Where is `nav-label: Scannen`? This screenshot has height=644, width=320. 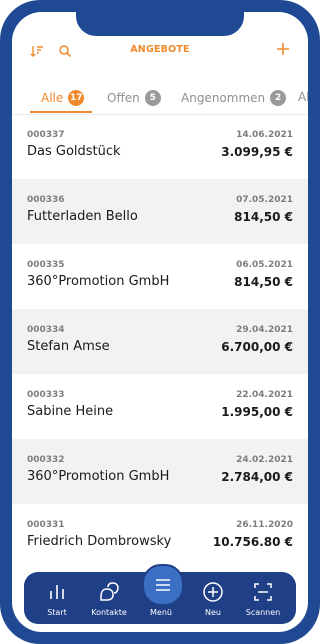
nav-label: Scannen is located at coordinates (263, 612).